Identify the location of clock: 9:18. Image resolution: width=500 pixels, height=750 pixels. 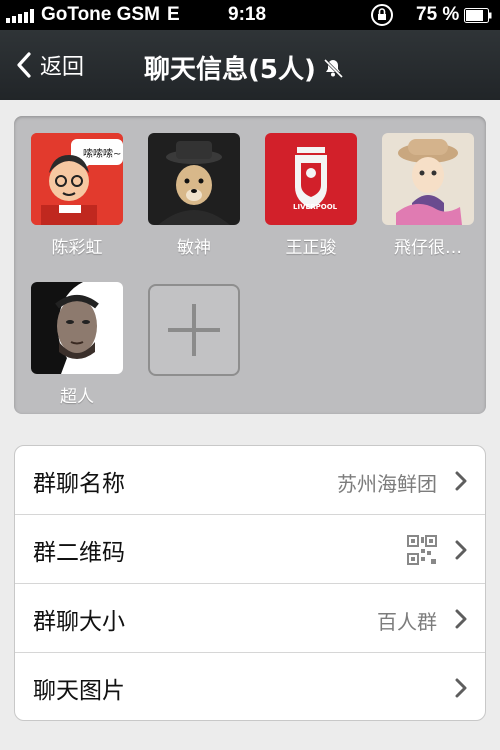
(247, 14).